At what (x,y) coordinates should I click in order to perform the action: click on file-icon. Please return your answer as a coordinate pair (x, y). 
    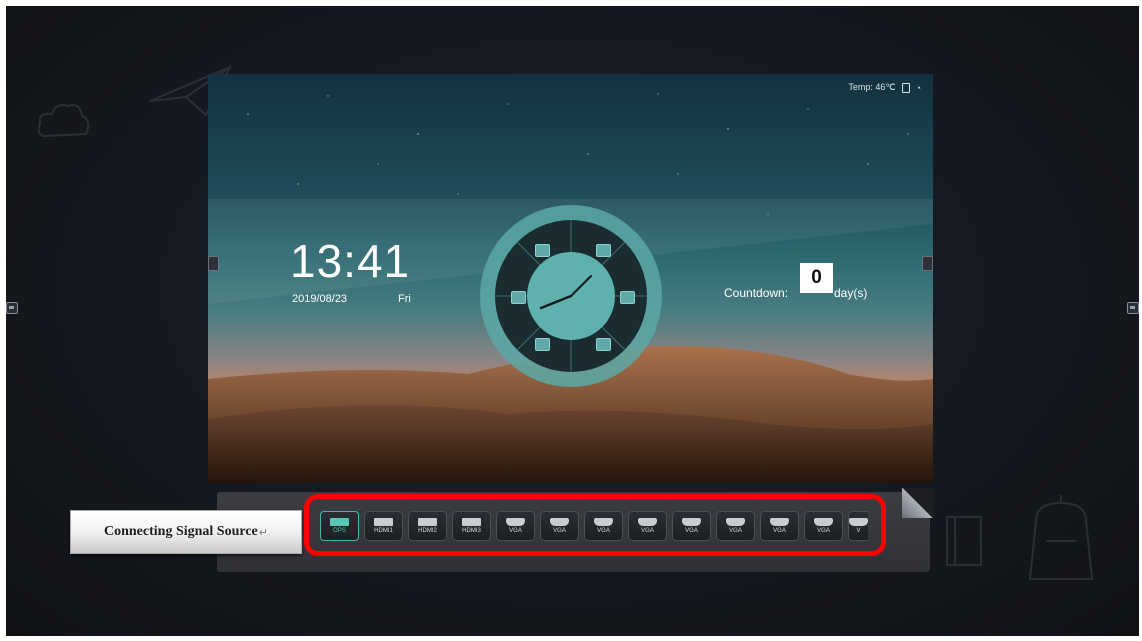
    Looking at the image, I should click on (518, 297).